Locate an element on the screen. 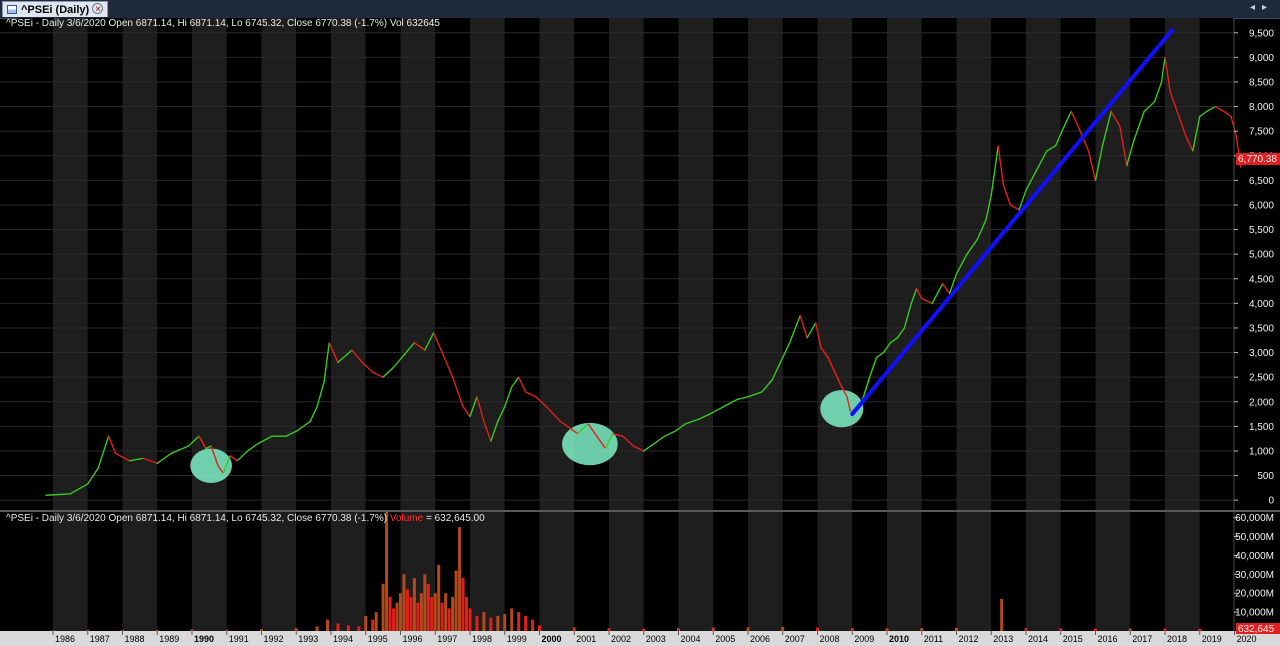 This screenshot has height=646, width=1280. time-tick-label: 2016 is located at coordinates (1108, 639).